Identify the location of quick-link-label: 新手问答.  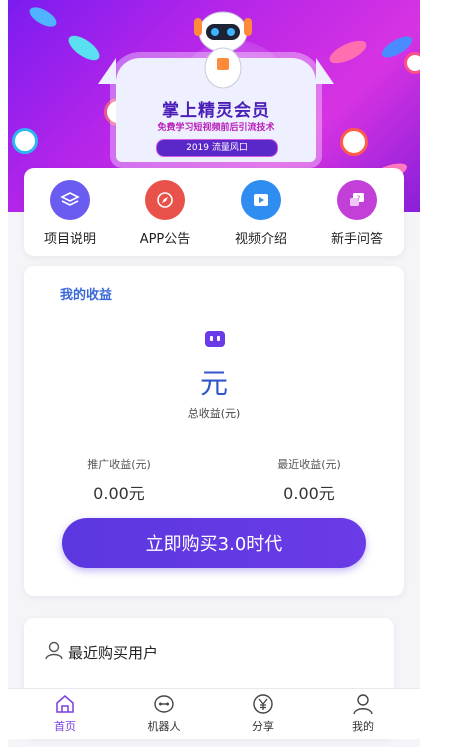
(356, 239).